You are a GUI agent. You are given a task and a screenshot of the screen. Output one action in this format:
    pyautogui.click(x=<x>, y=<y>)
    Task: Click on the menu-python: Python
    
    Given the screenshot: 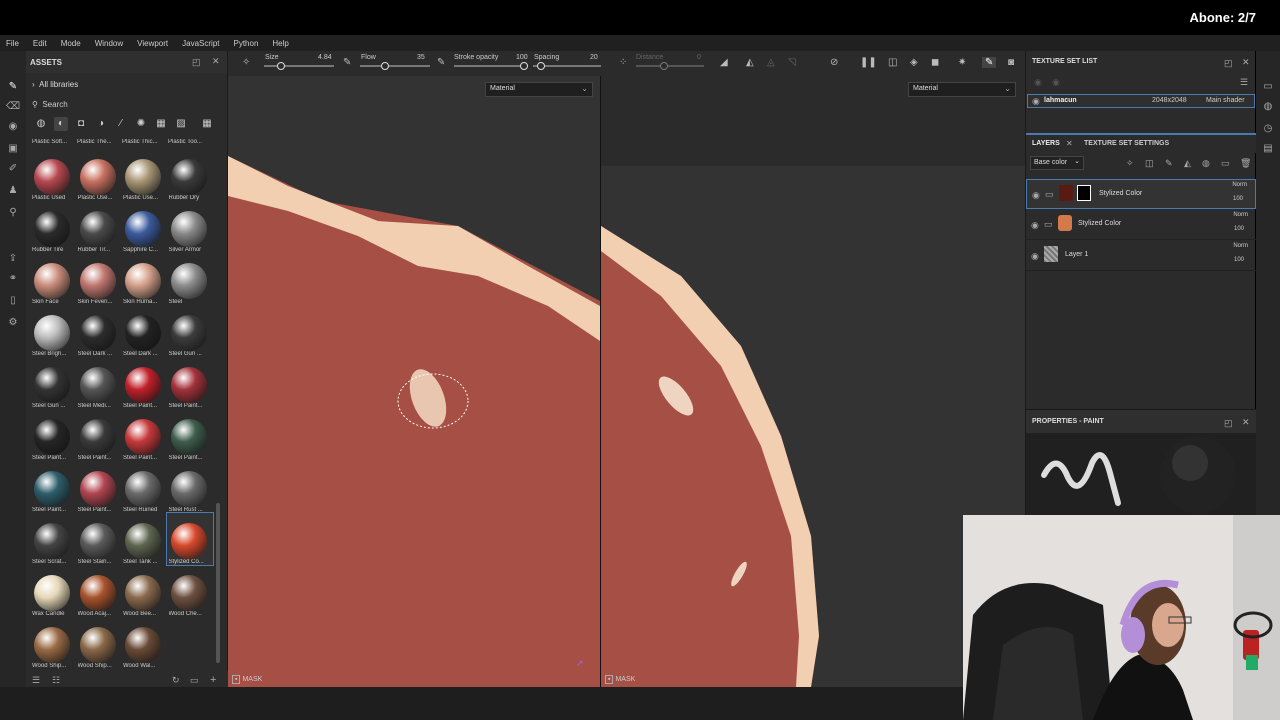 What is the action you would take?
    pyautogui.click(x=246, y=43)
    